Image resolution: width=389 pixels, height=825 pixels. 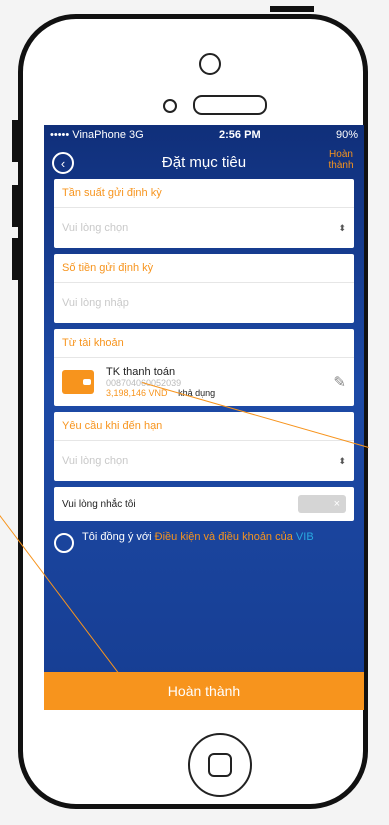 I want to click on battery-text: 90%, so click(x=346, y=135).